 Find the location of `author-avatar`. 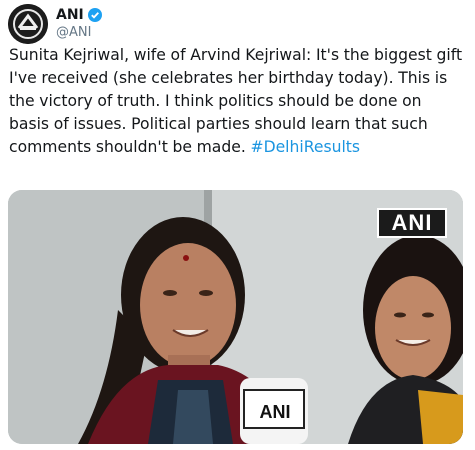

author-avatar is located at coordinates (28, 24).